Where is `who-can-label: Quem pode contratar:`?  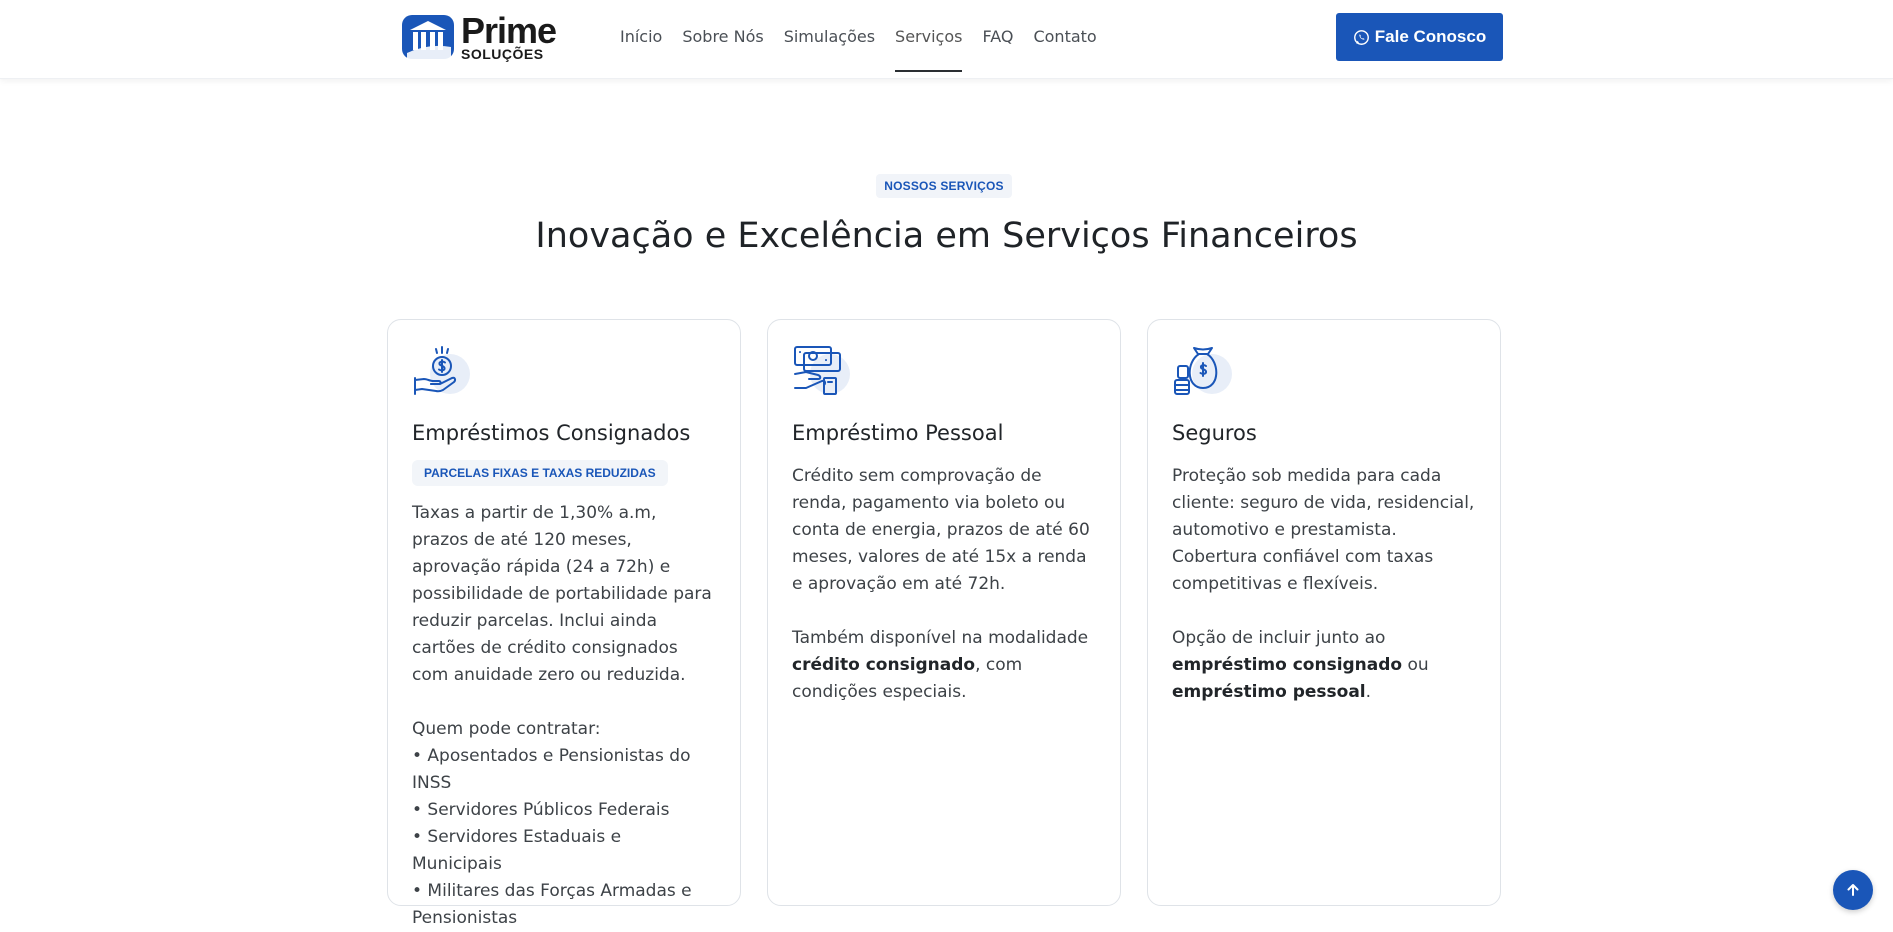 who-can-label: Quem pode contratar: is located at coordinates (506, 729).